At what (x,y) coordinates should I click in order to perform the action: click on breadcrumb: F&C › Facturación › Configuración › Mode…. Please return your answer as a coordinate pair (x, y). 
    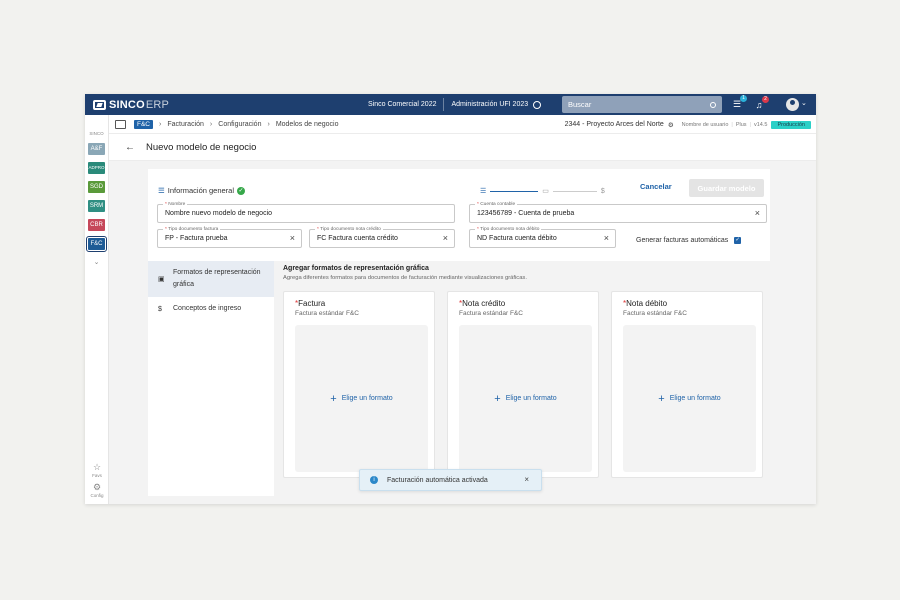
    Looking at the image, I should click on (462, 124).